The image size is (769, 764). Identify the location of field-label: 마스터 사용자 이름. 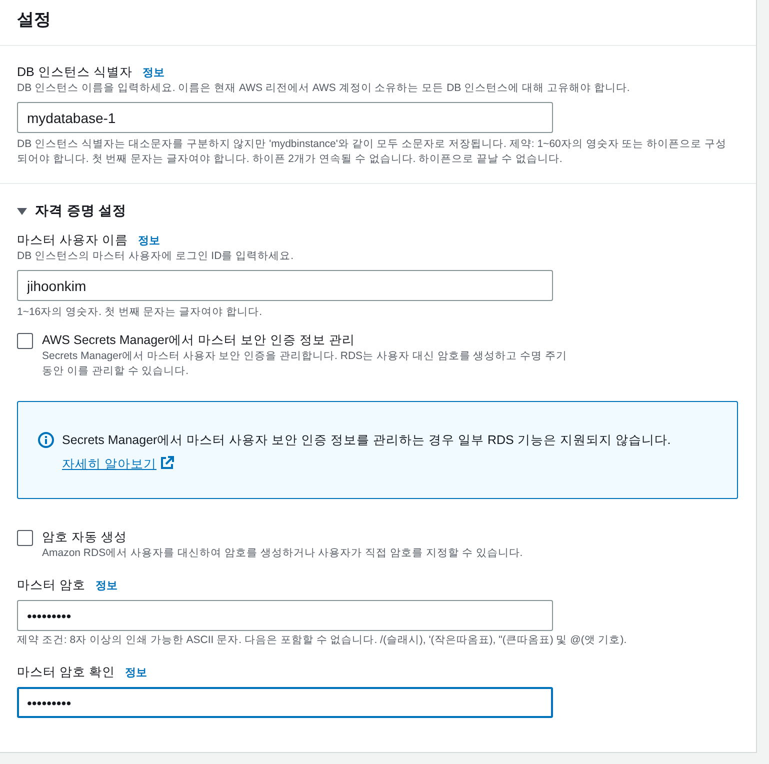
(72, 240).